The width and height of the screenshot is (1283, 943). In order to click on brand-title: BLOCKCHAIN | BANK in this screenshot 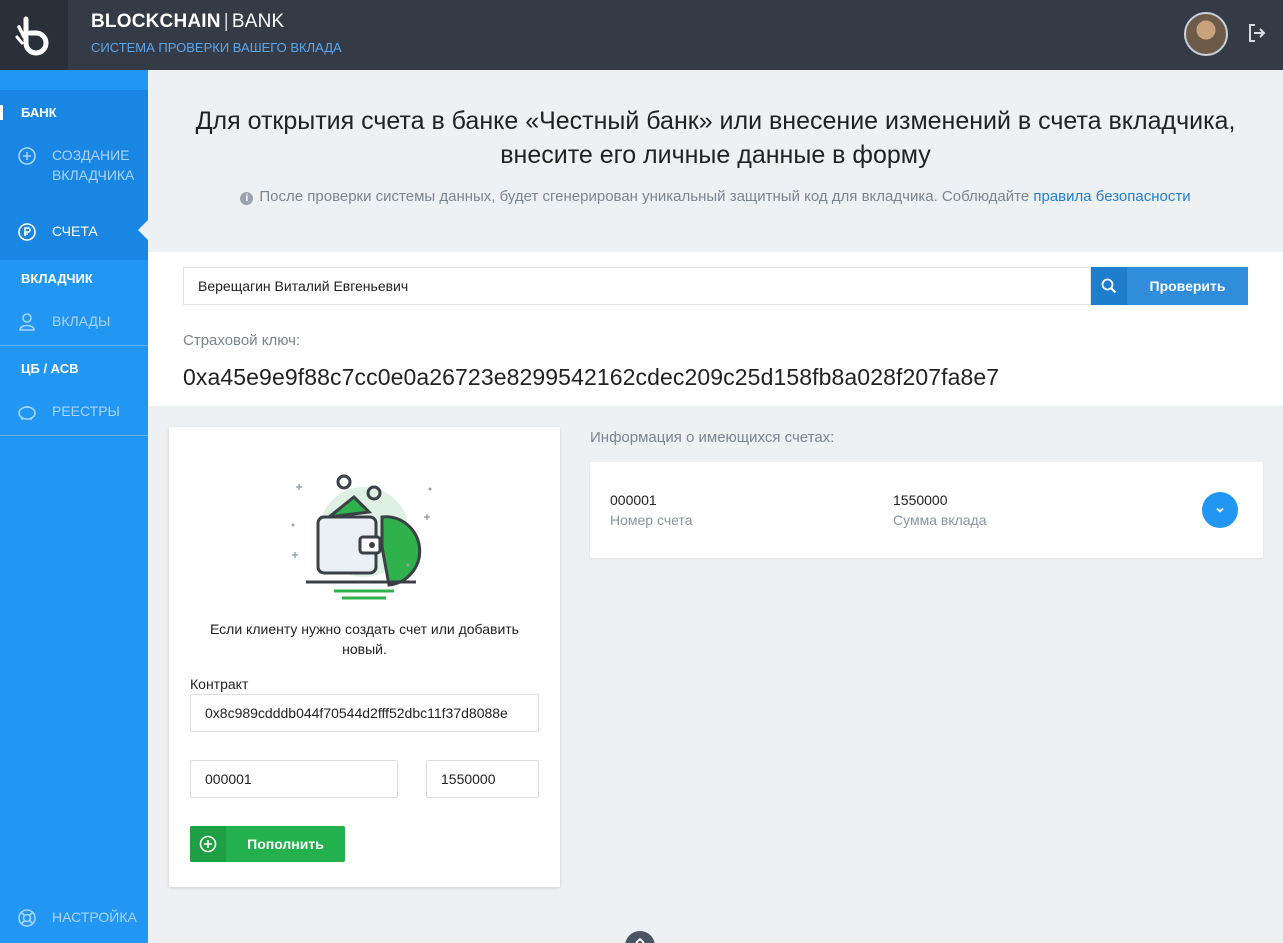, I will do `click(216, 22)`.